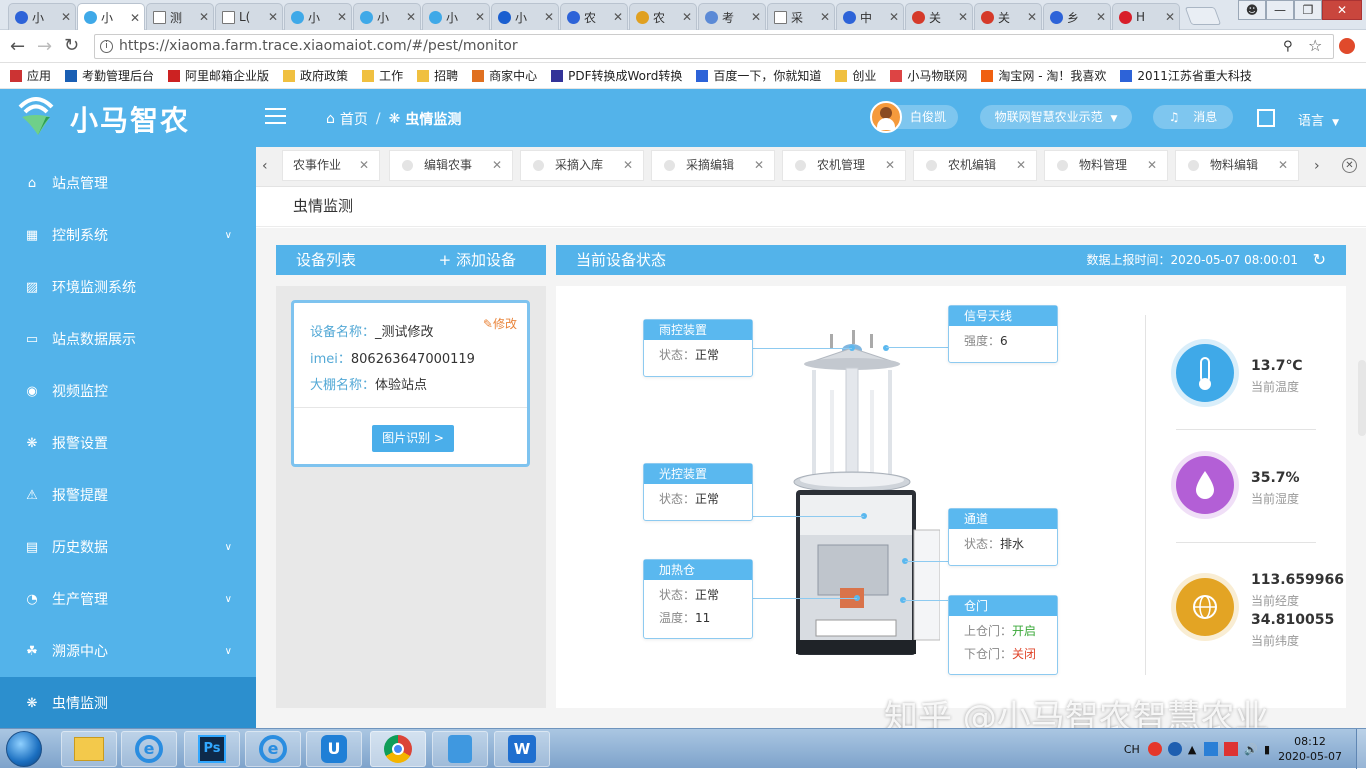  Describe the element at coordinates (1361, 749) in the screenshot. I see `show-desktop-button` at that location.